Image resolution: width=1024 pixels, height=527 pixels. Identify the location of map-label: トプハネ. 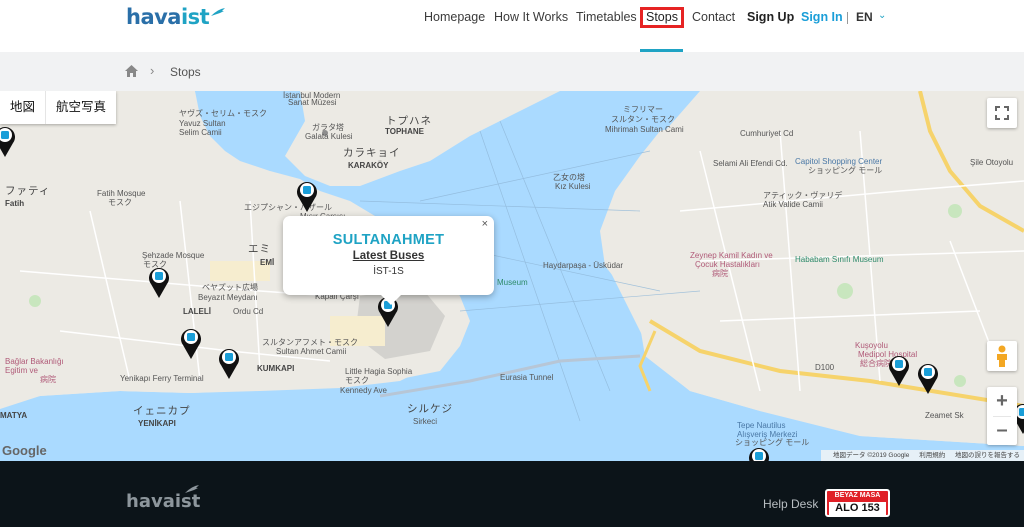
(409, 121).